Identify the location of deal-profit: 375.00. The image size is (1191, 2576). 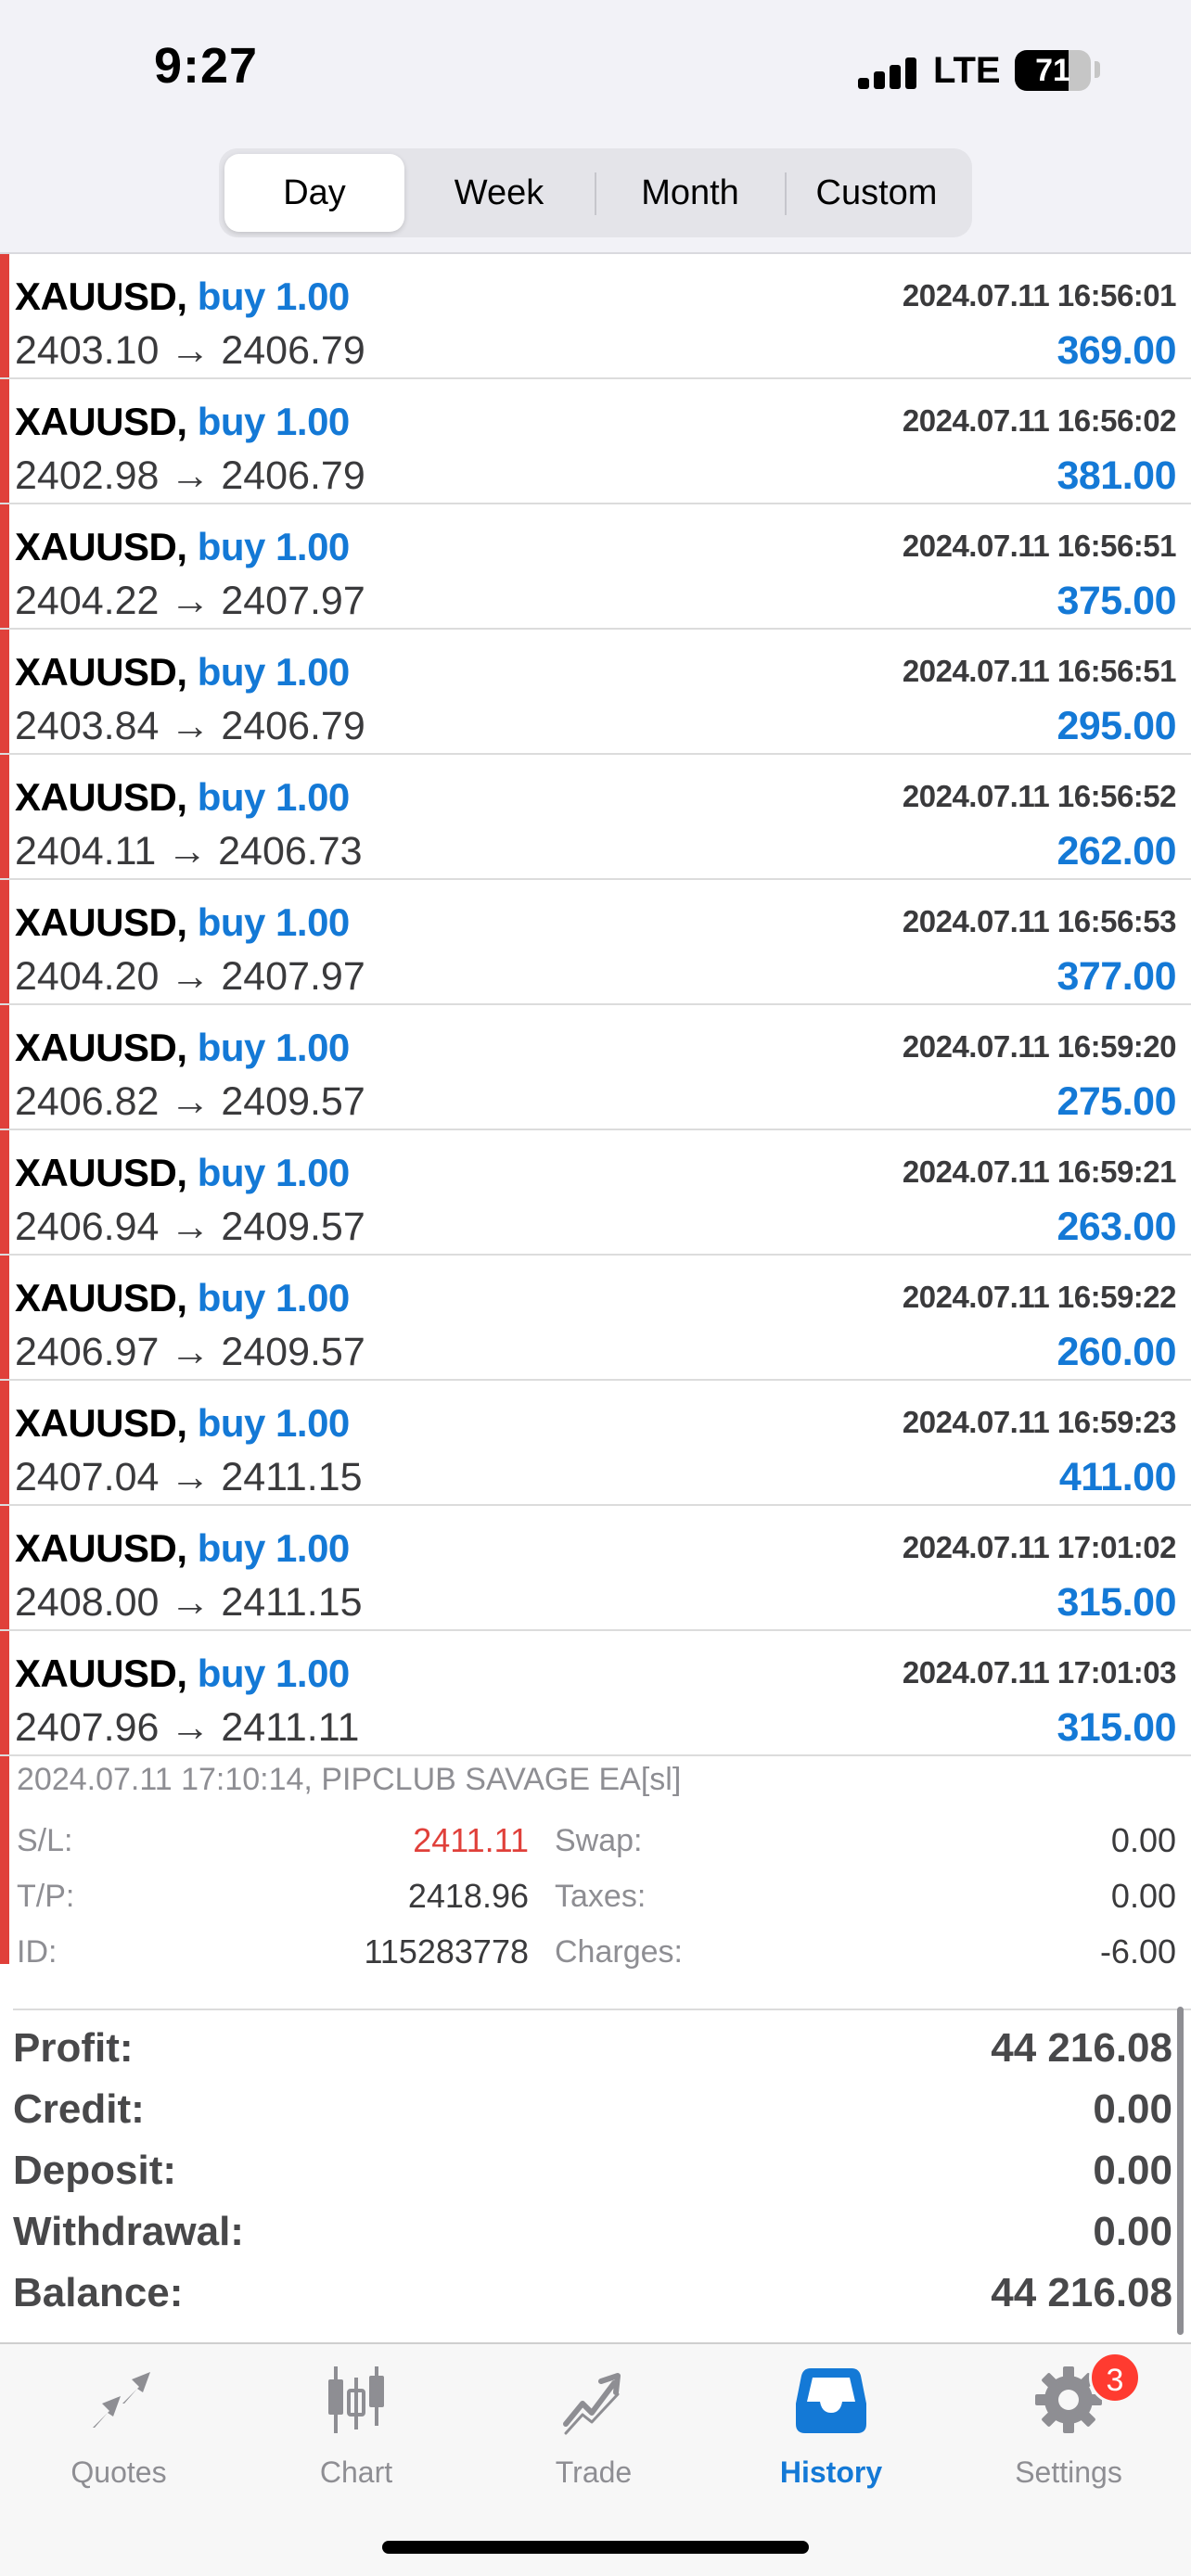
(1116, 601).